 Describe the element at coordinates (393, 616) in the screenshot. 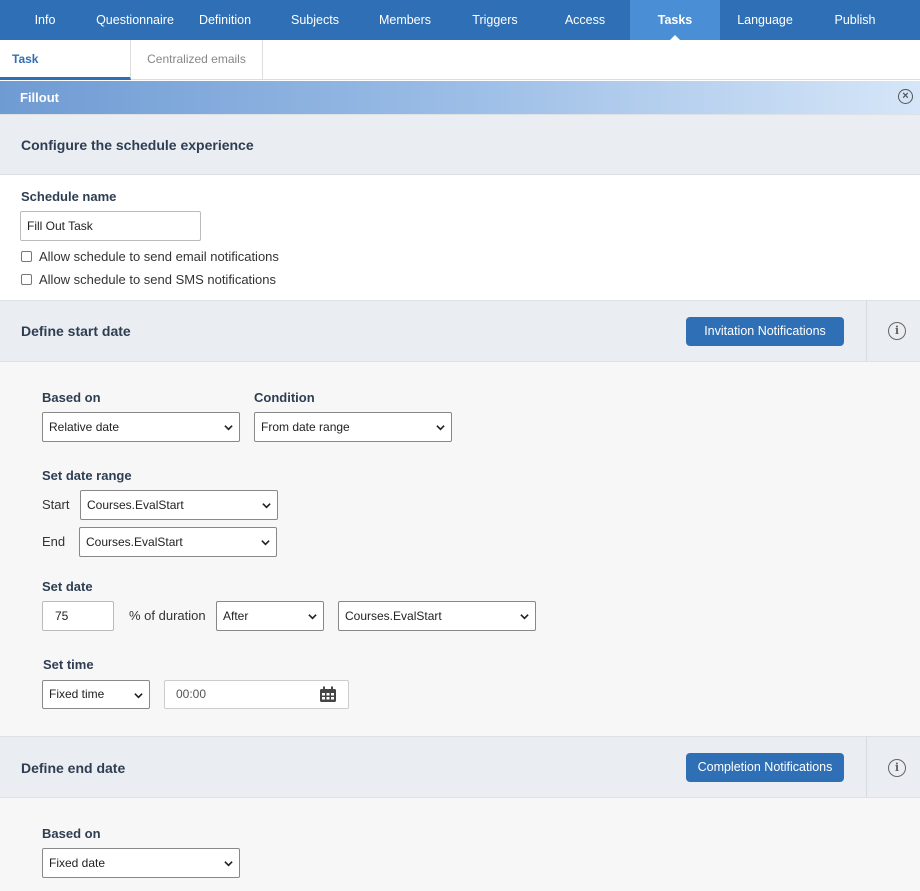

I see `reference-date-value: Courses.EvalStart` at that location.